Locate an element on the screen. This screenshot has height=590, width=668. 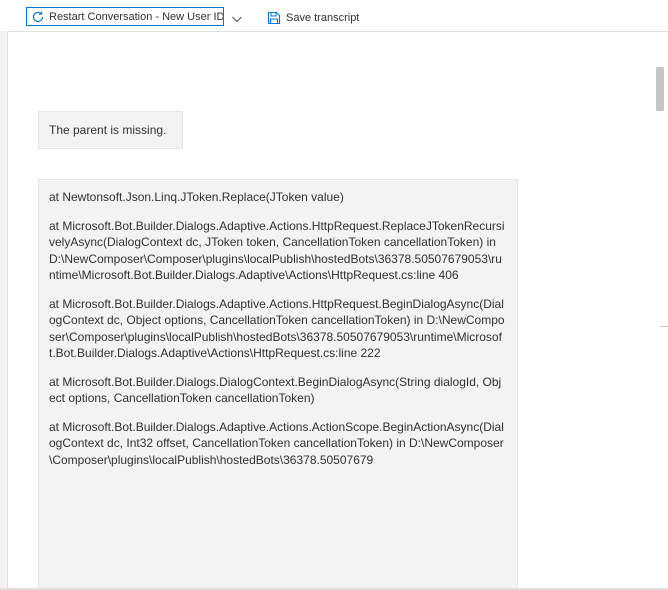
scrollbar-track is located at coordinates (661, 310).